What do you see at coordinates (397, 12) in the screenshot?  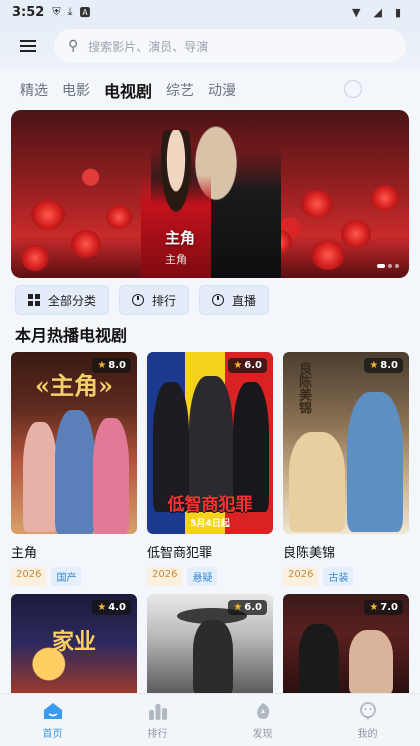 I see `battery-icon: ▮` at bounding box center [397, 12].